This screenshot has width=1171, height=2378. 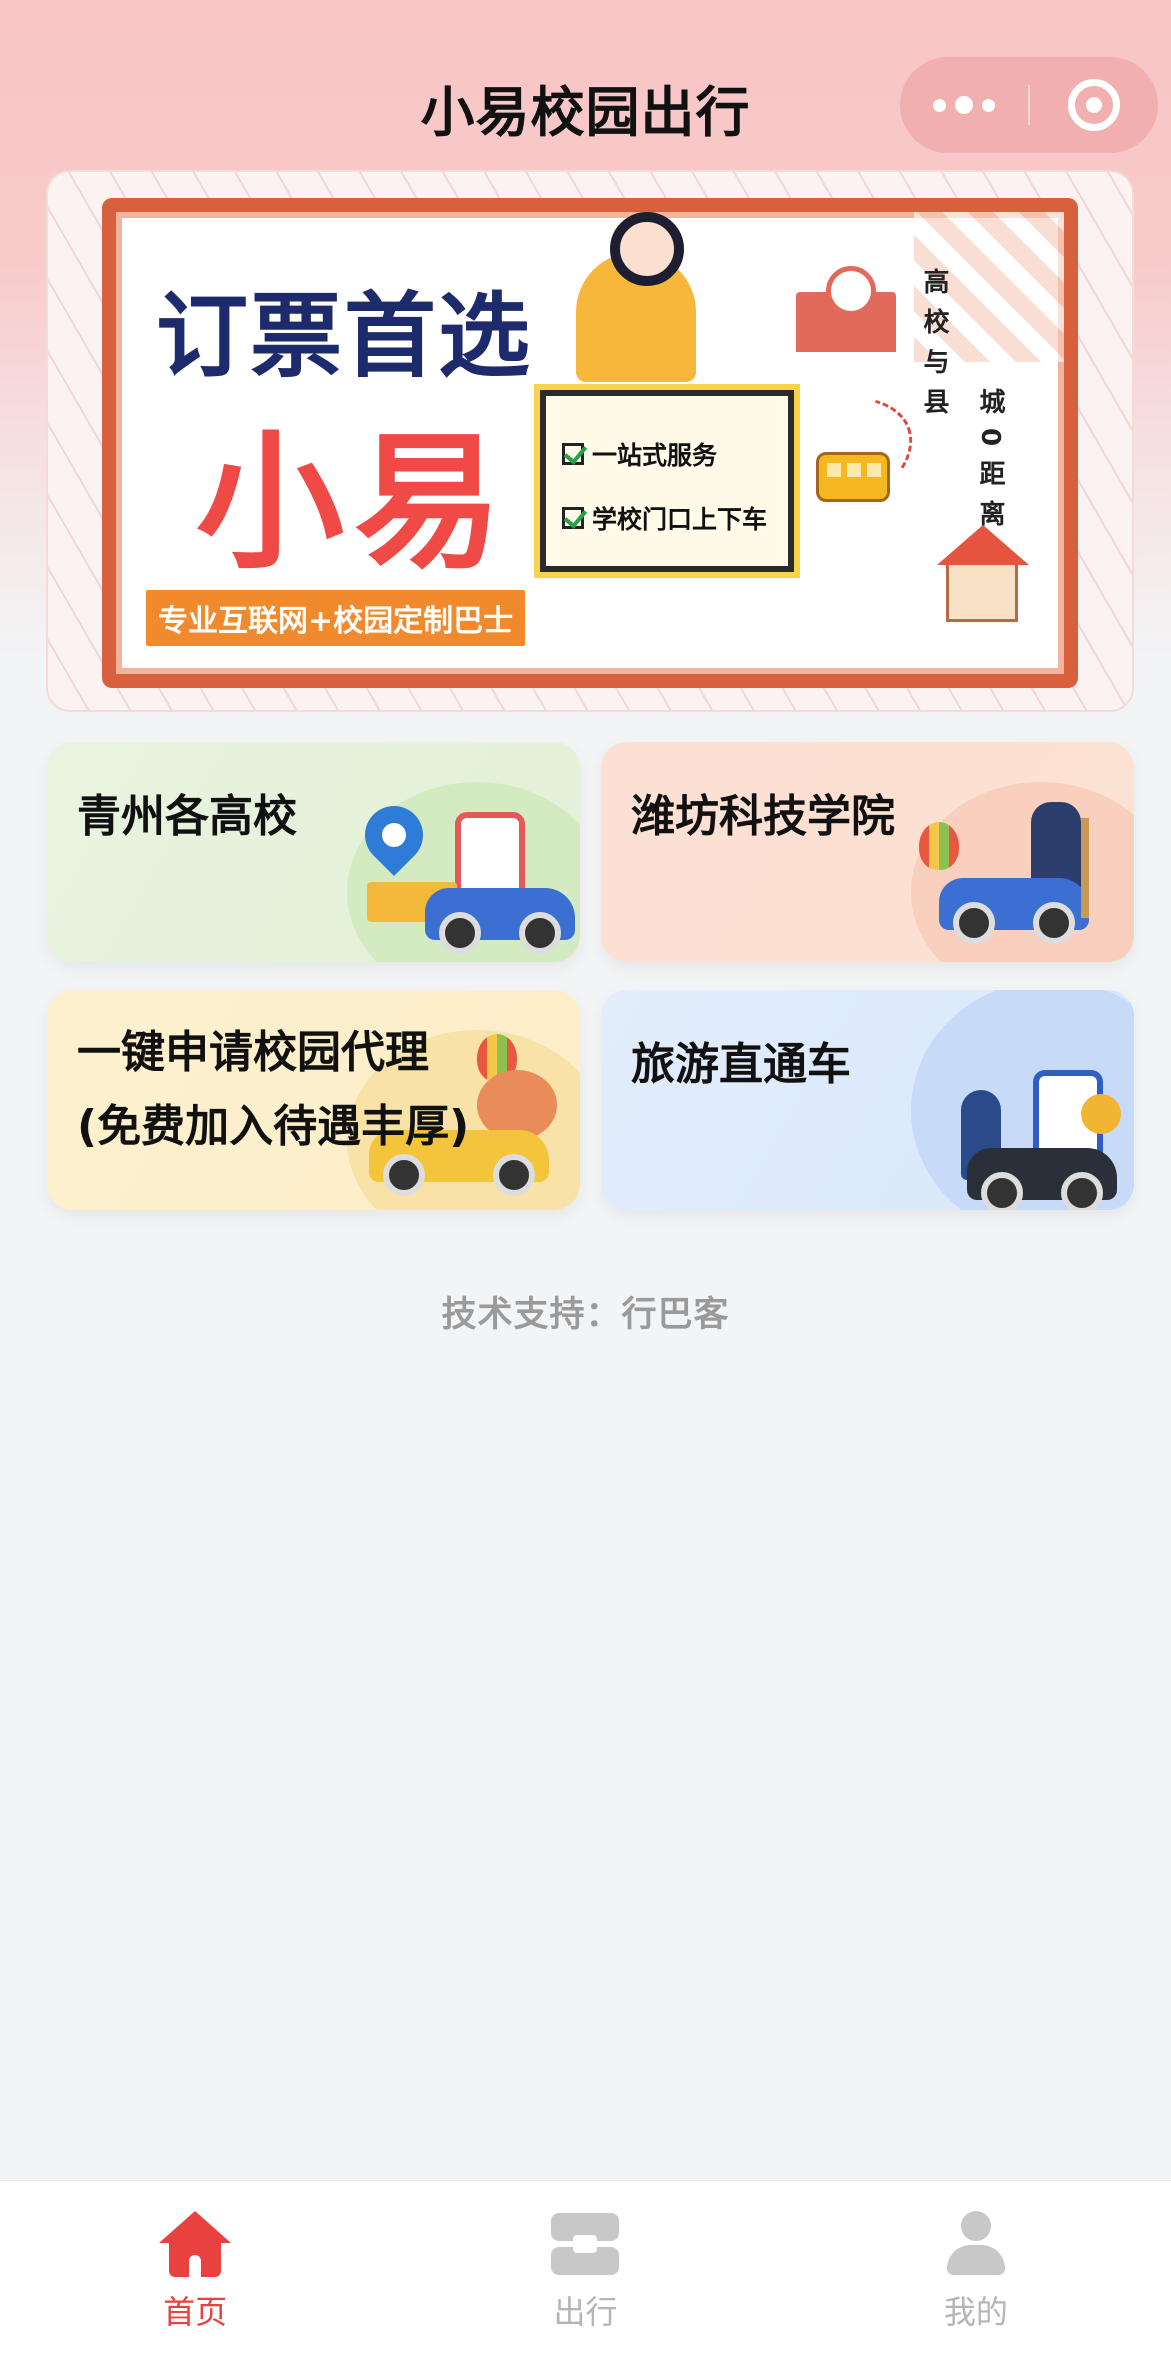 I want to click on user-icon, so click(x=976, y=2244).